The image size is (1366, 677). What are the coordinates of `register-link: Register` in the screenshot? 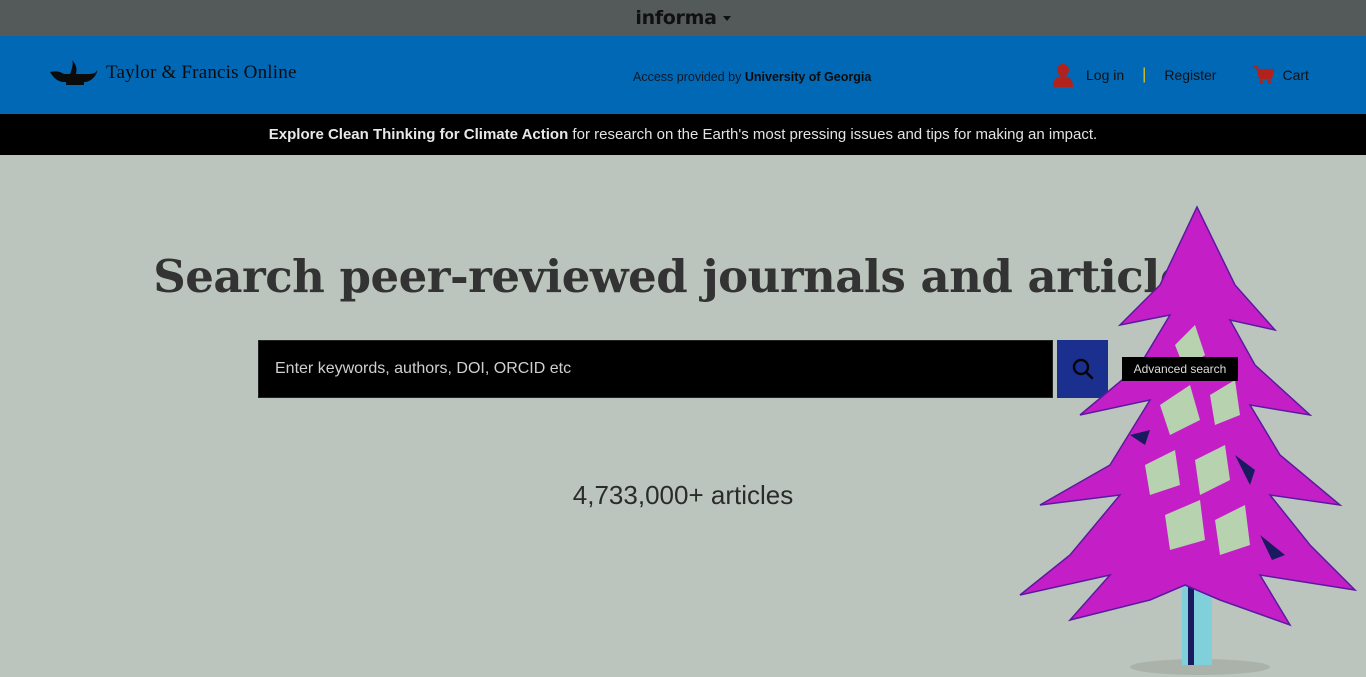 It's located at (1190, 75).